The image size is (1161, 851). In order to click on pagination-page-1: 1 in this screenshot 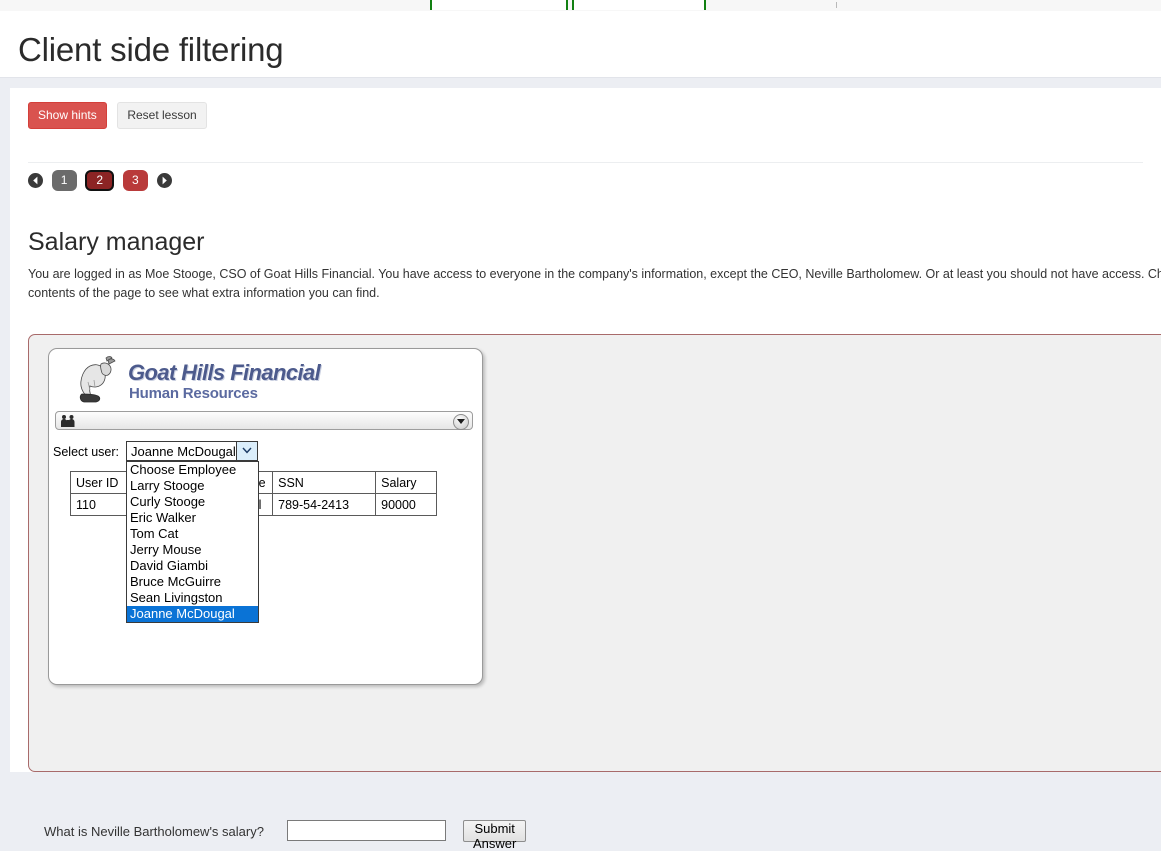, I will do `click(64, 180)`.